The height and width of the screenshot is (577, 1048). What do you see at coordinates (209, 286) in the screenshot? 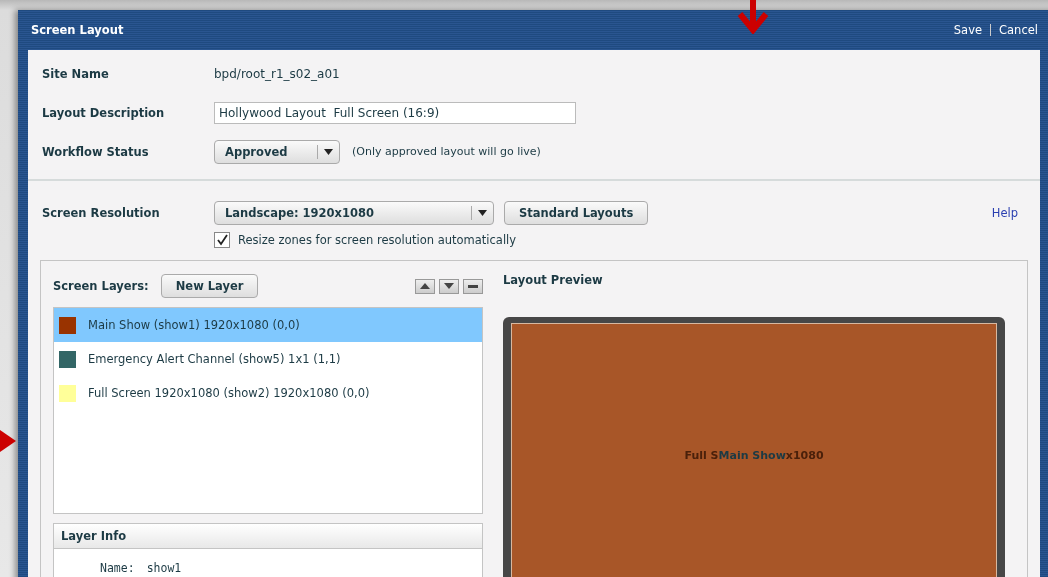
I see `new-layer-button: New Layer` at bounding box center [209, 286].